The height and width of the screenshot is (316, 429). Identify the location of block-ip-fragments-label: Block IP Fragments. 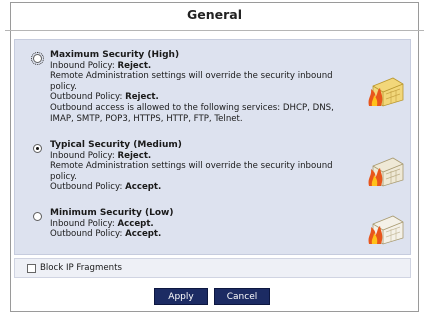
(81, 268).